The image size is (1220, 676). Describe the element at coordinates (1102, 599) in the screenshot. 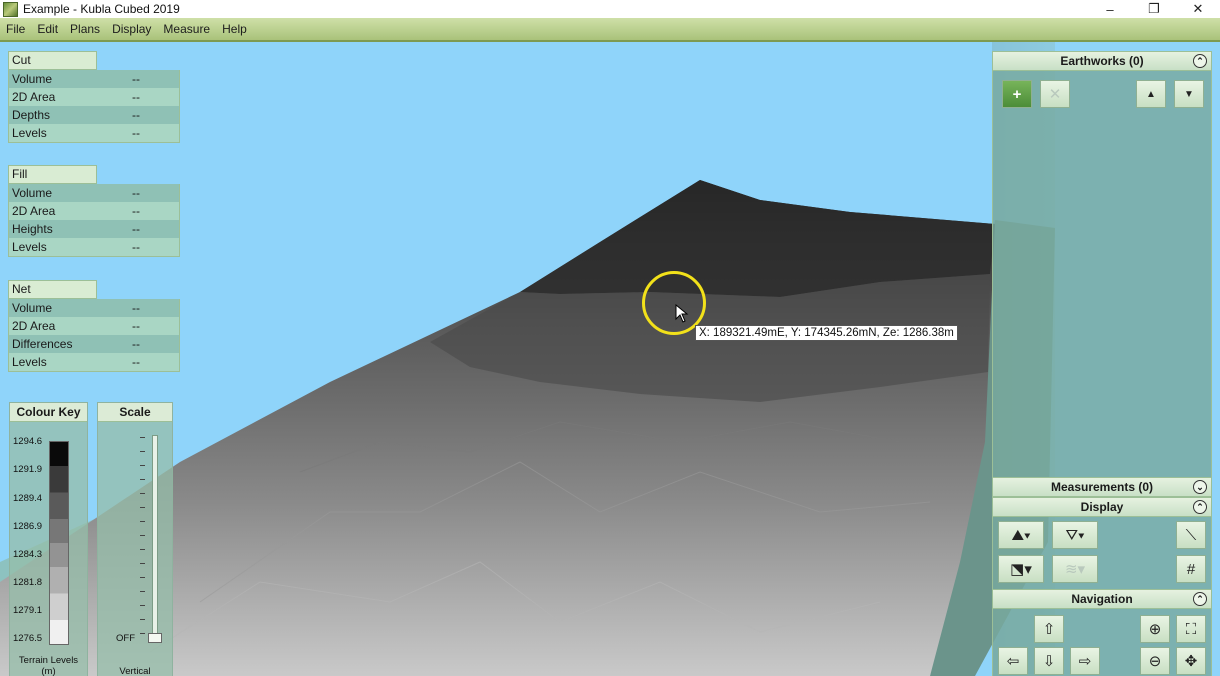

I see `navigation-header: Navigation ⌃` at that location.